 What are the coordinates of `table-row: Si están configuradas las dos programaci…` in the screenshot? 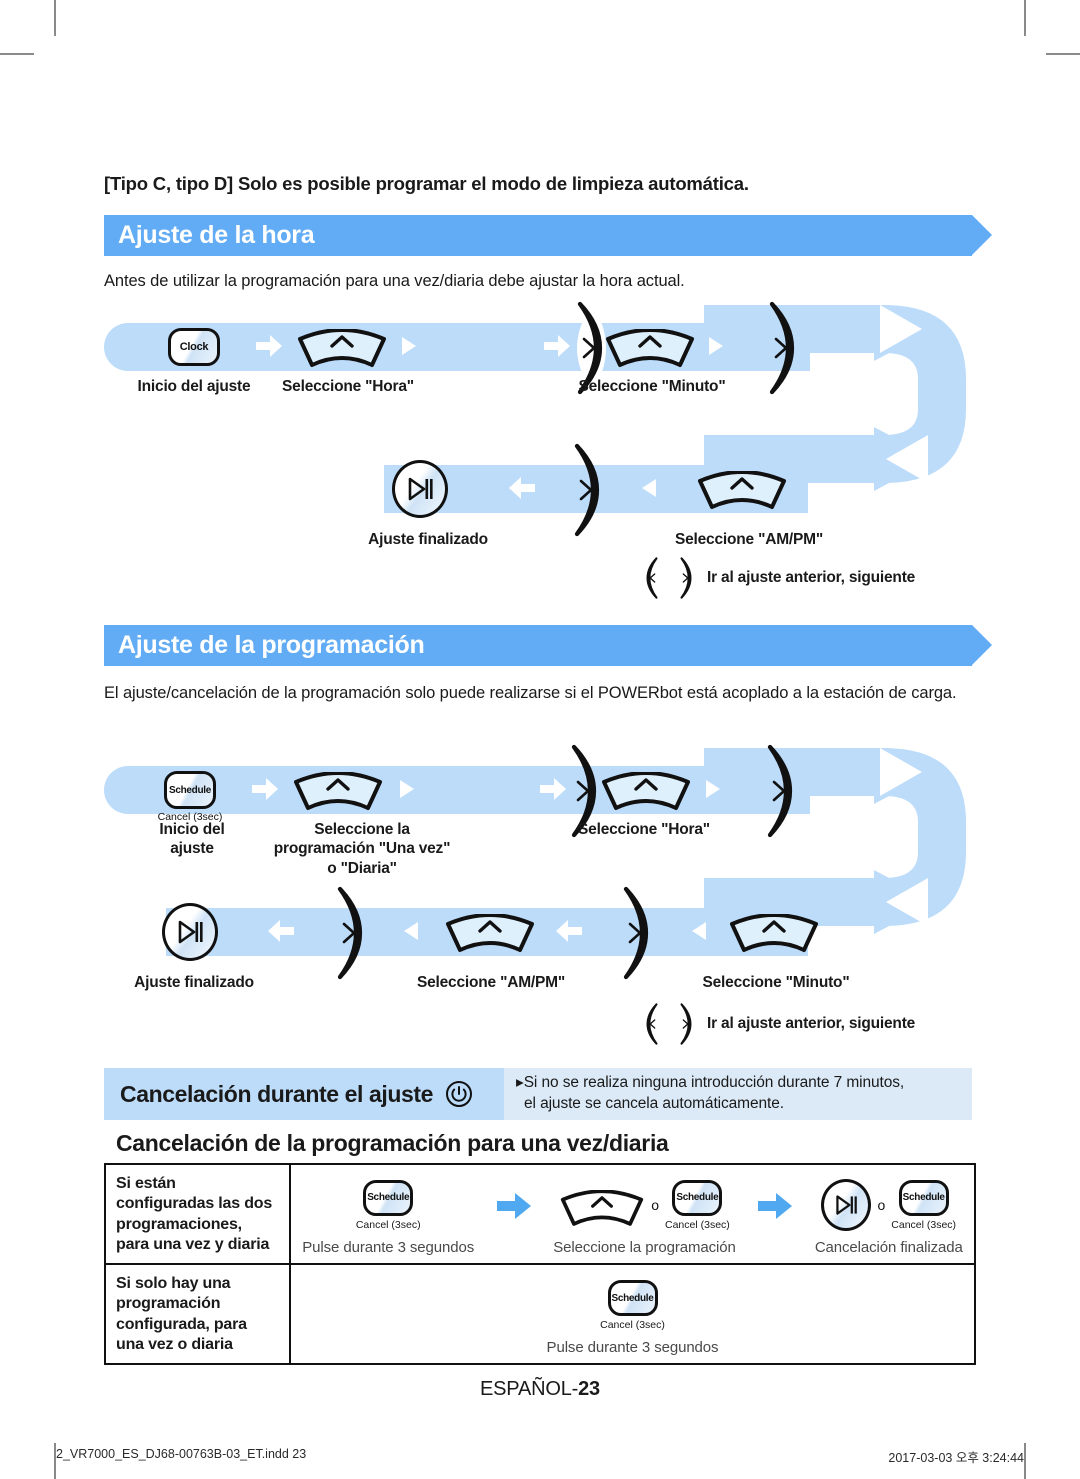 It's located at (540, 1214).